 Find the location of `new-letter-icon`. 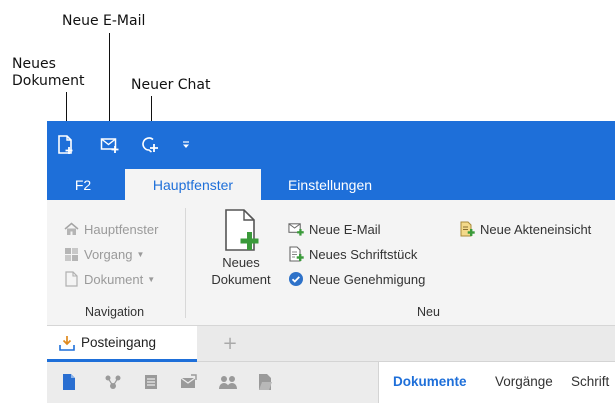

new-letter-icon is located at coordinates (296, 254).